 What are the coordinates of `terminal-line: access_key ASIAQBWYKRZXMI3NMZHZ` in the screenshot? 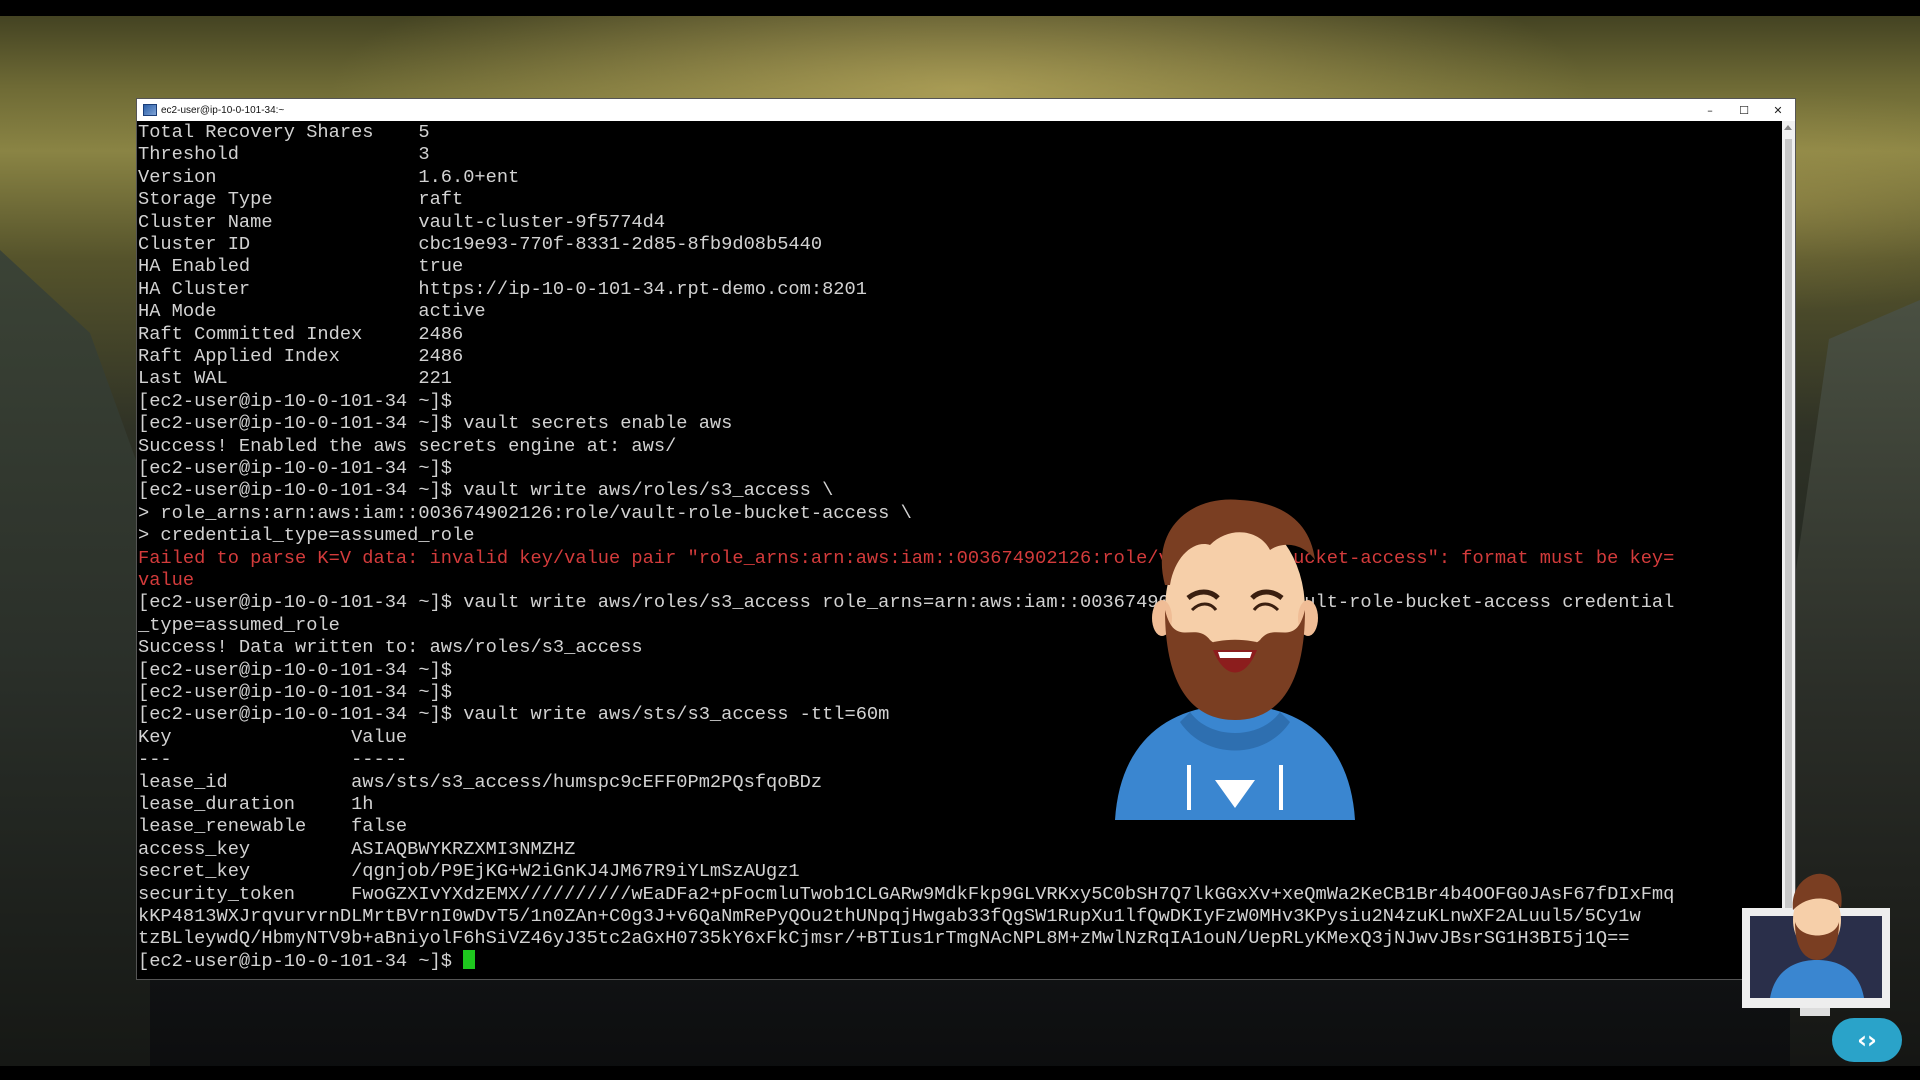 It's located at (357, 848).